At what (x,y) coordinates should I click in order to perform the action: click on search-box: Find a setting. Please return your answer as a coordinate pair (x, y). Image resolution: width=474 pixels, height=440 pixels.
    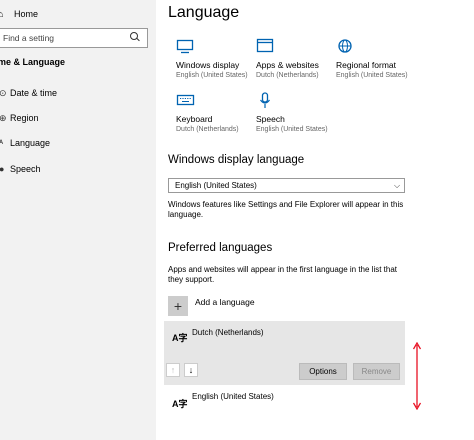
    Looking at the image, I should click on (74, 38).